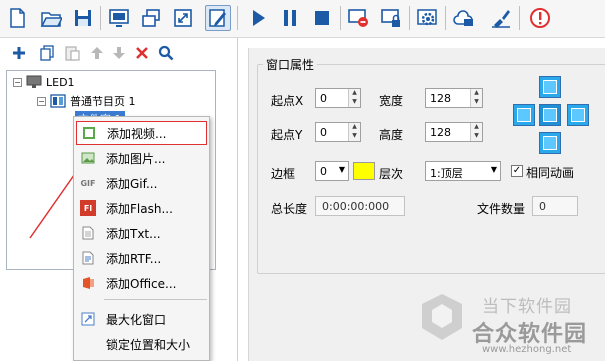  Describe the element at coordinates (442, 317) in the screenshot. I see `watermark-logo-icon` at that location.